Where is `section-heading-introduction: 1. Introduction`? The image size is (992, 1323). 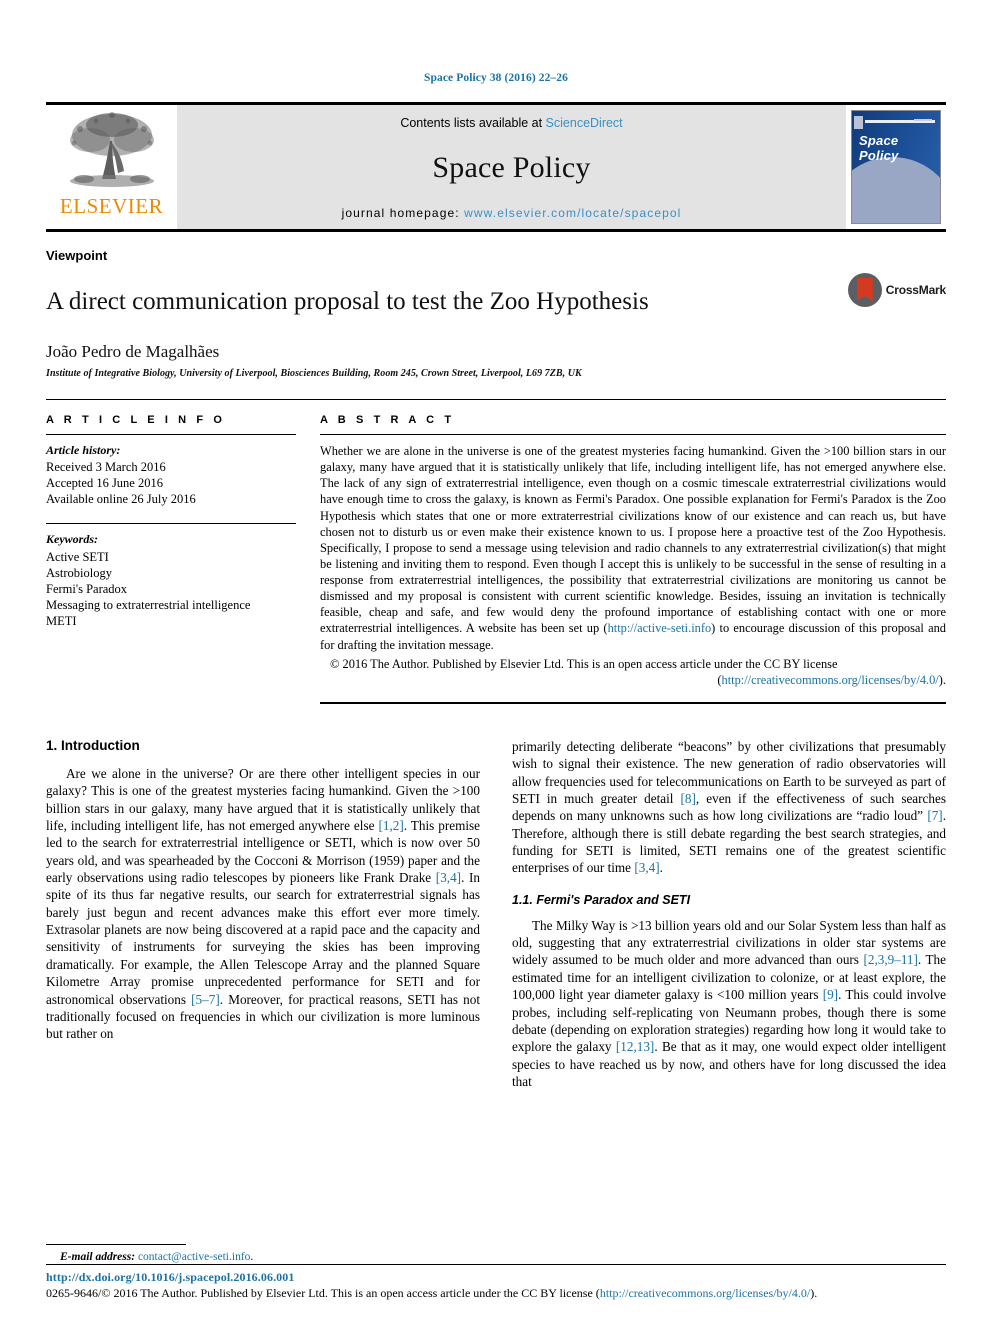
section-heading-introduction: 1. Introduction is located at coordinates (93, 745).